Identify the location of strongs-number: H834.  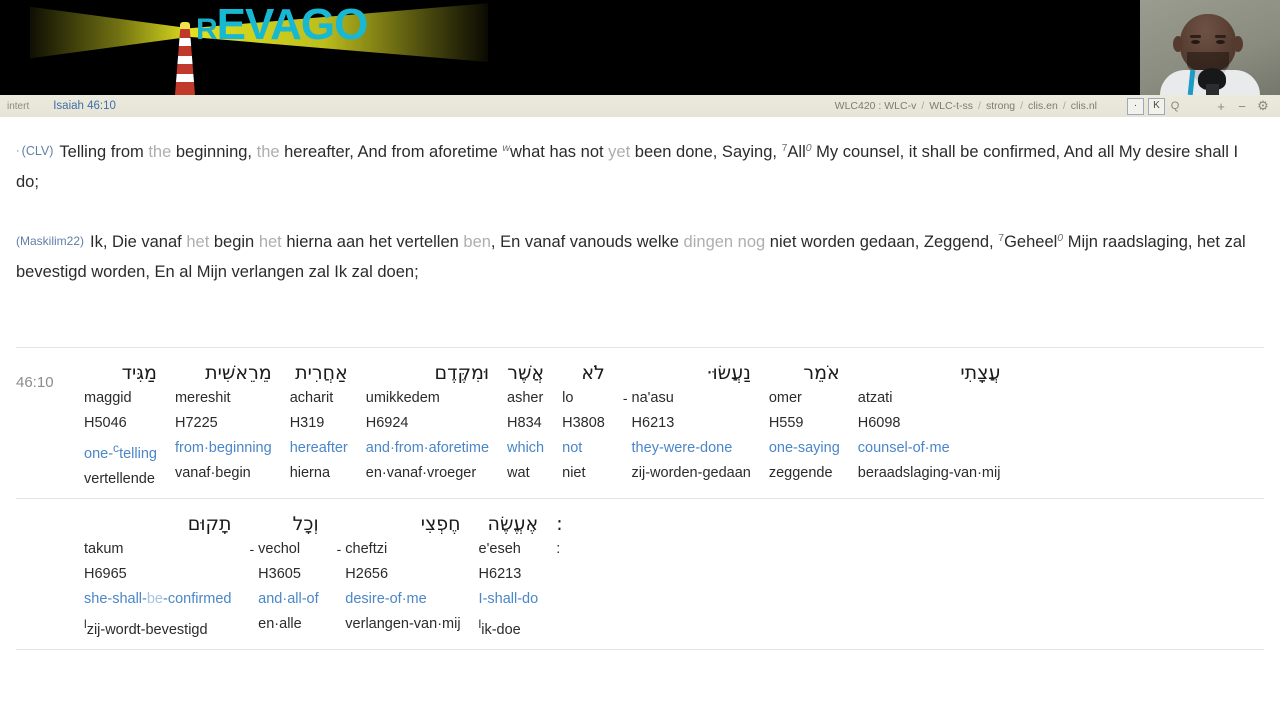
(525, 423).